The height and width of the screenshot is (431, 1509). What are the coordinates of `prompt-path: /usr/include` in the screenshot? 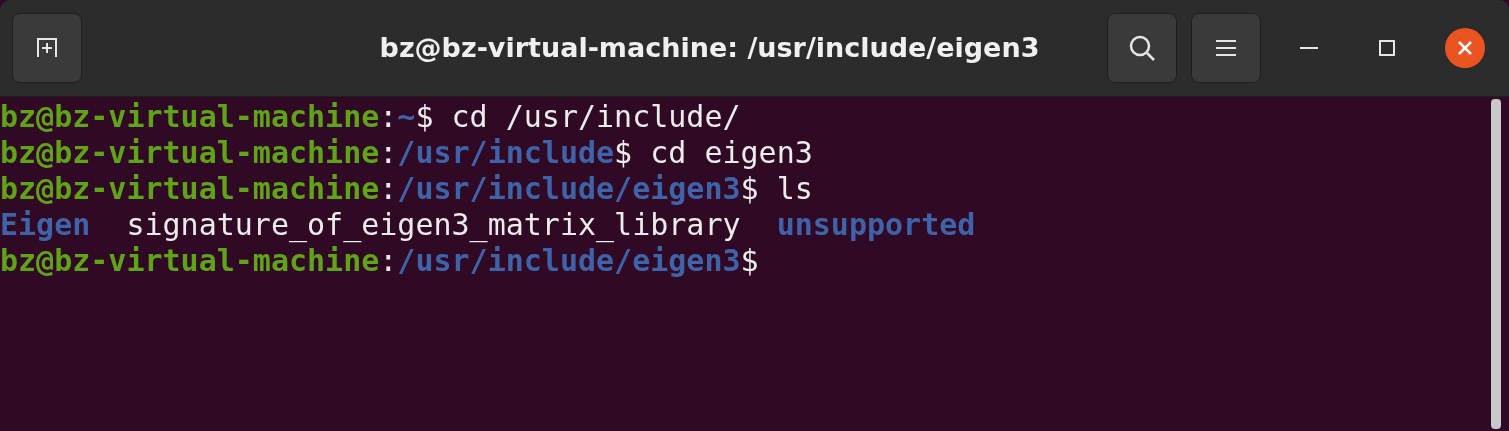 It's located at (506, 153).